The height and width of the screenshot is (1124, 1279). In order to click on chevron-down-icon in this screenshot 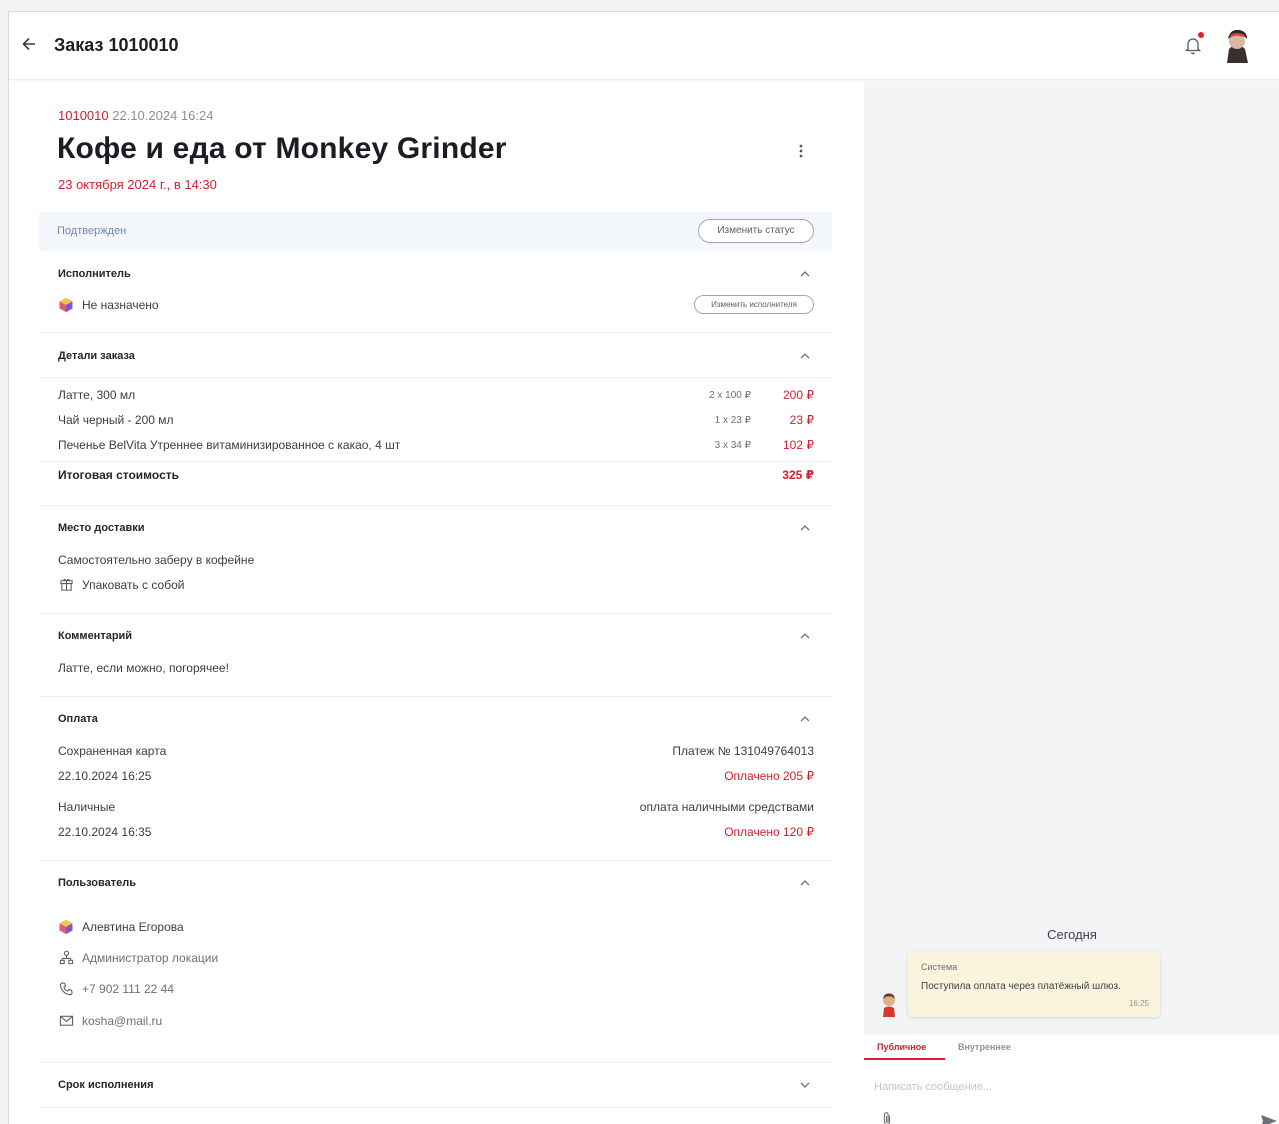, I will do `click(805, 1085)`.